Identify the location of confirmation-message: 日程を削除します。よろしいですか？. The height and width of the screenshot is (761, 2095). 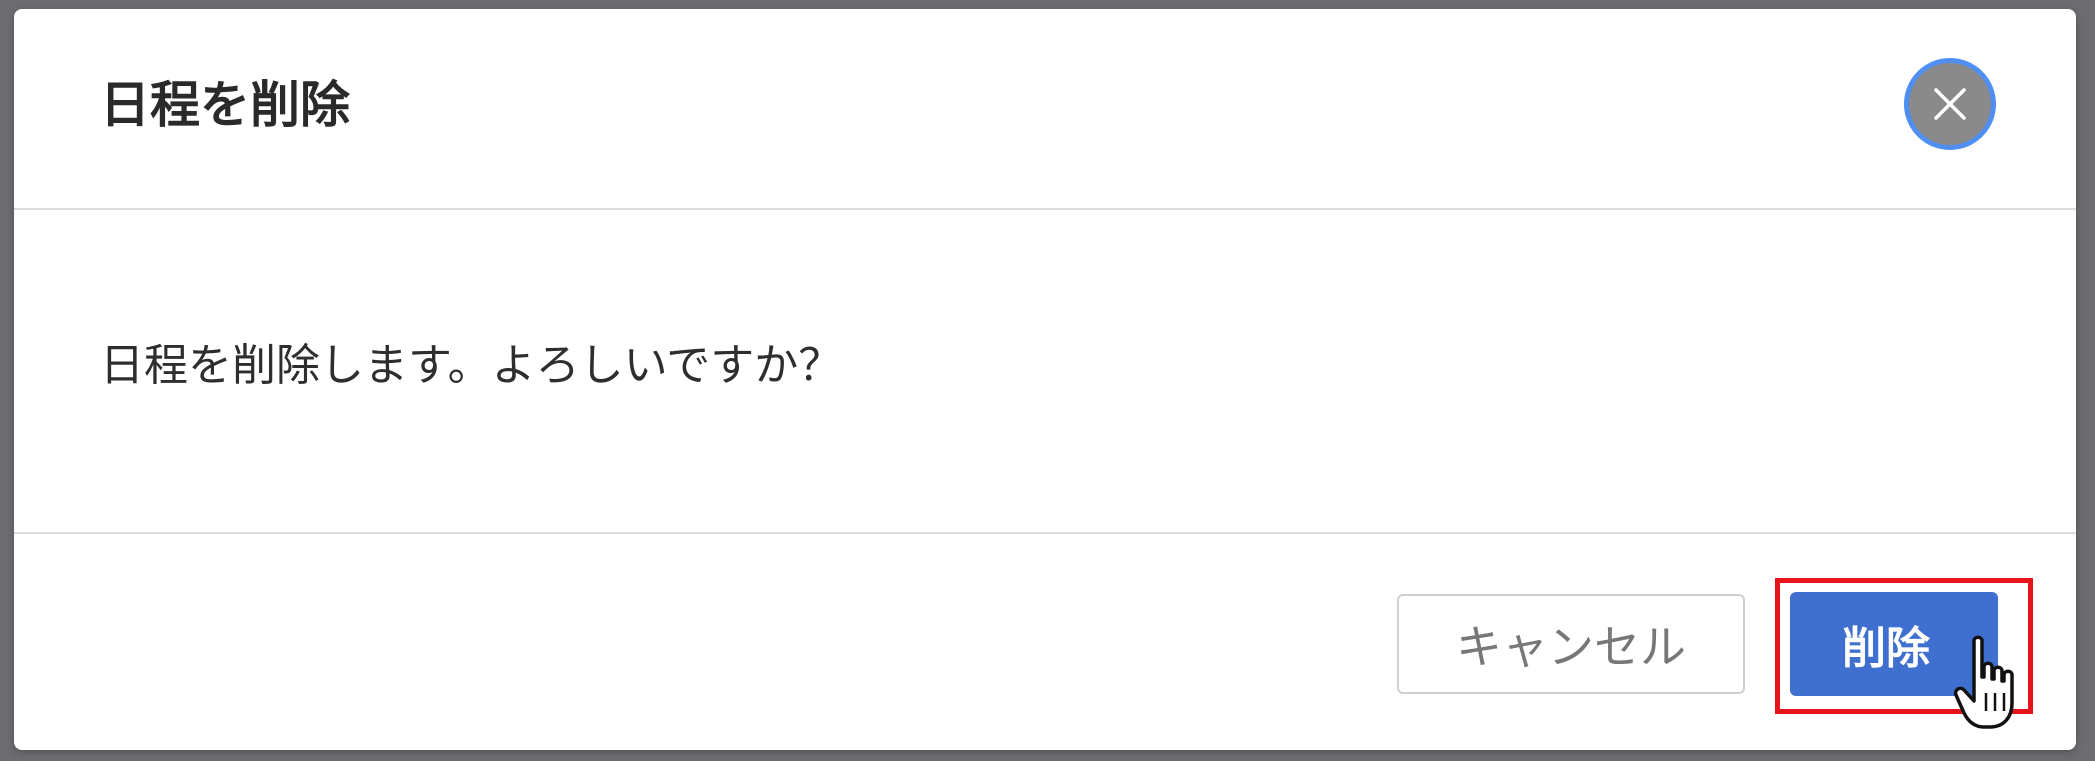
(471, 365).